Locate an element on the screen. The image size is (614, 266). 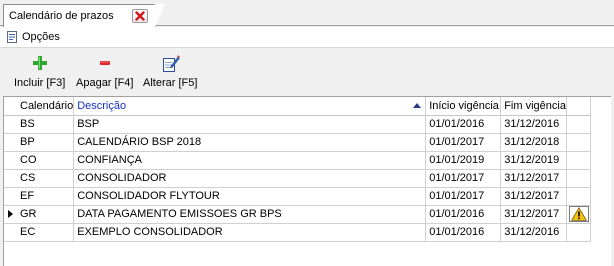
incluir-label: Incluir [F3] is located at coordinates (40, 83).